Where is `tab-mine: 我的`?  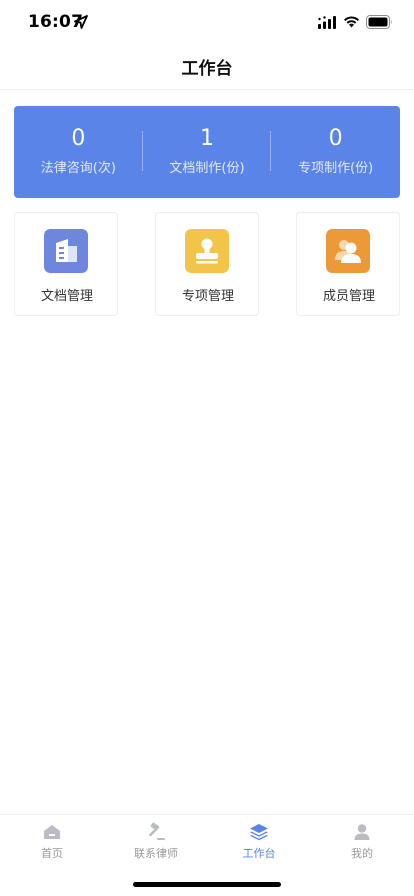 tab-mine: 我的 is located at coordinates (362, 840).